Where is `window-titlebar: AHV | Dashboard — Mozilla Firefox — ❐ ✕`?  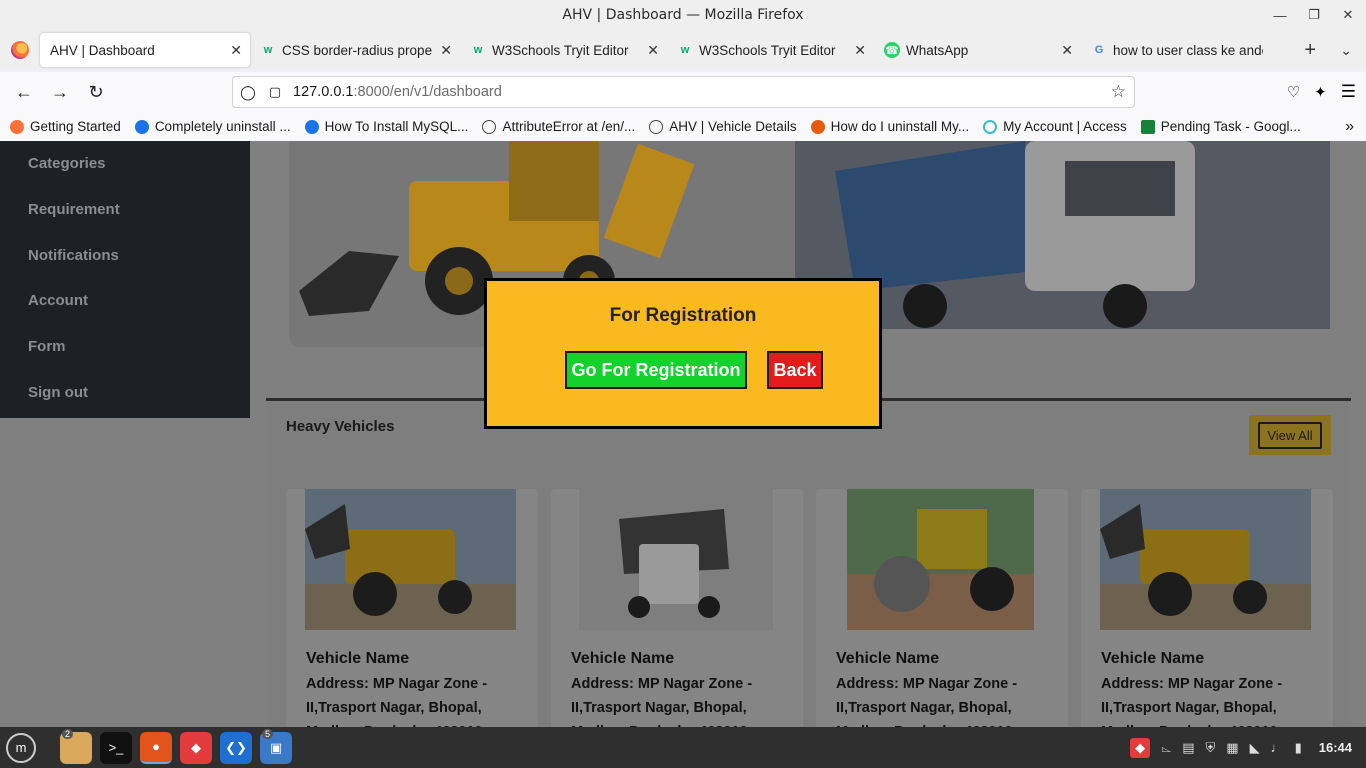
window-titlebar: AHV | Dashboard — Mozilla Firefox — ❐ ✕ is located at coordinates (683, 15).